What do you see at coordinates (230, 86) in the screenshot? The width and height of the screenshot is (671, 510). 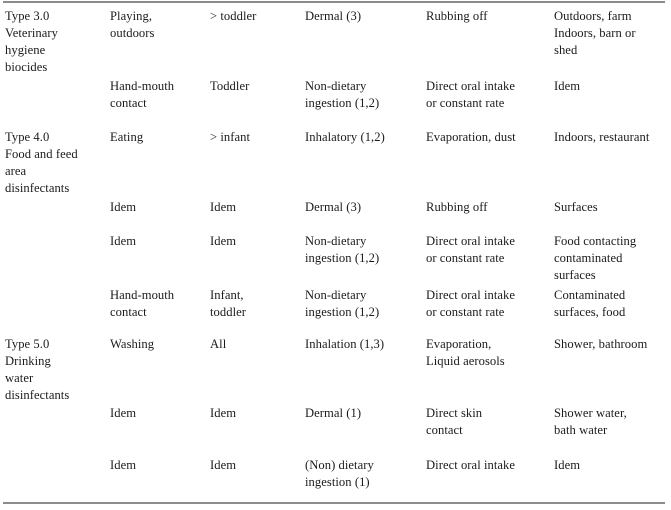 I see `cell-population: Toddler` at bounding box center [230, 86].